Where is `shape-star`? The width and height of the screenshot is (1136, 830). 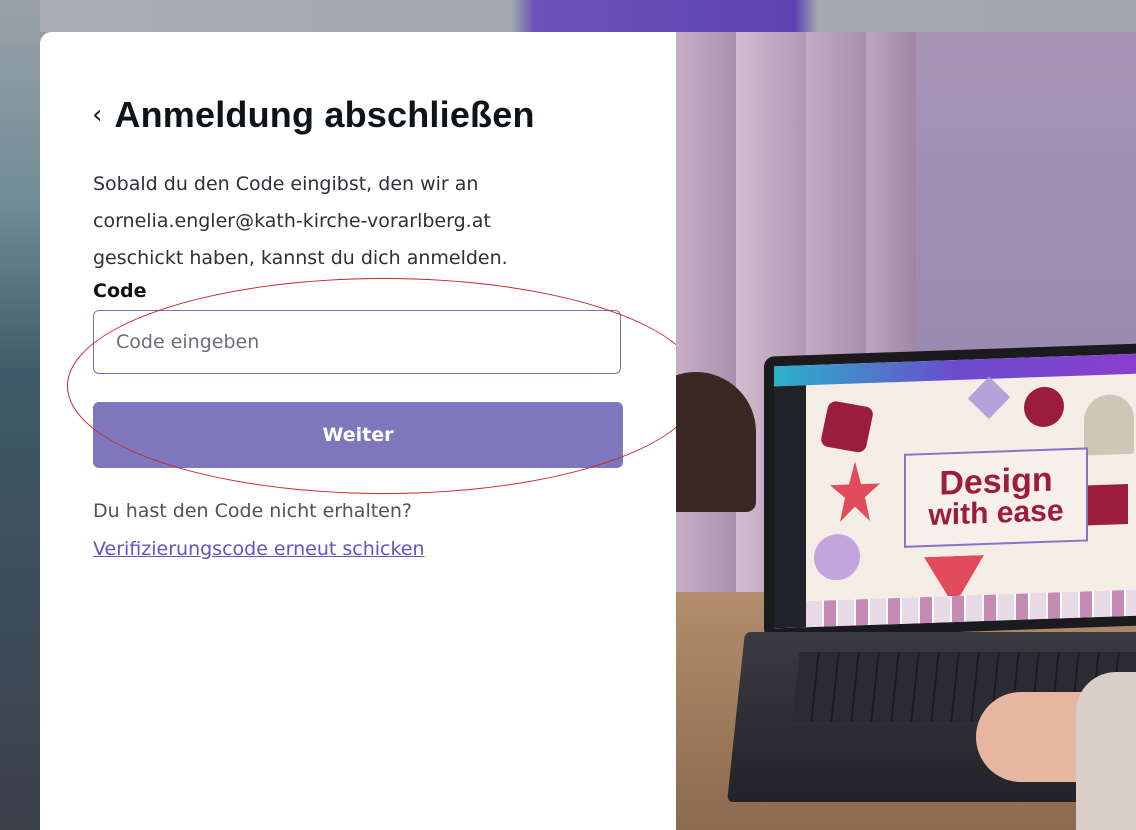 shape-star is located at coordinates (855, 492).